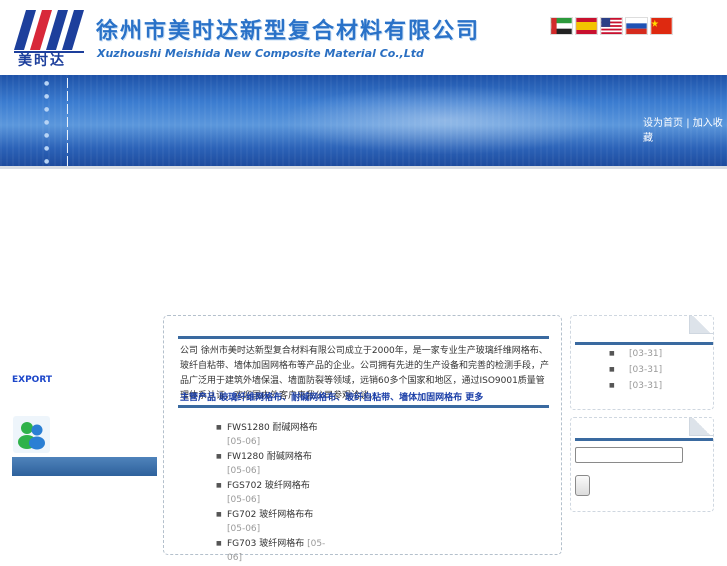 The height and width of the screenshot is (566, 727). Describe the element at coordinates (269, 464) in the screenshot. I see `list-item: FW1280 耐碱网格布 [05-06]` at that location.